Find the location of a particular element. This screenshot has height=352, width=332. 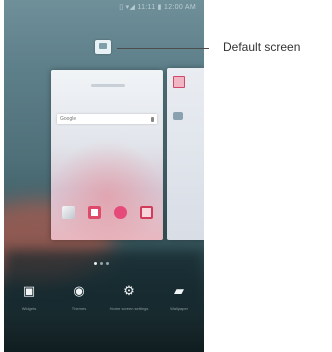

page-indicator is located at coordinates (101, 263).